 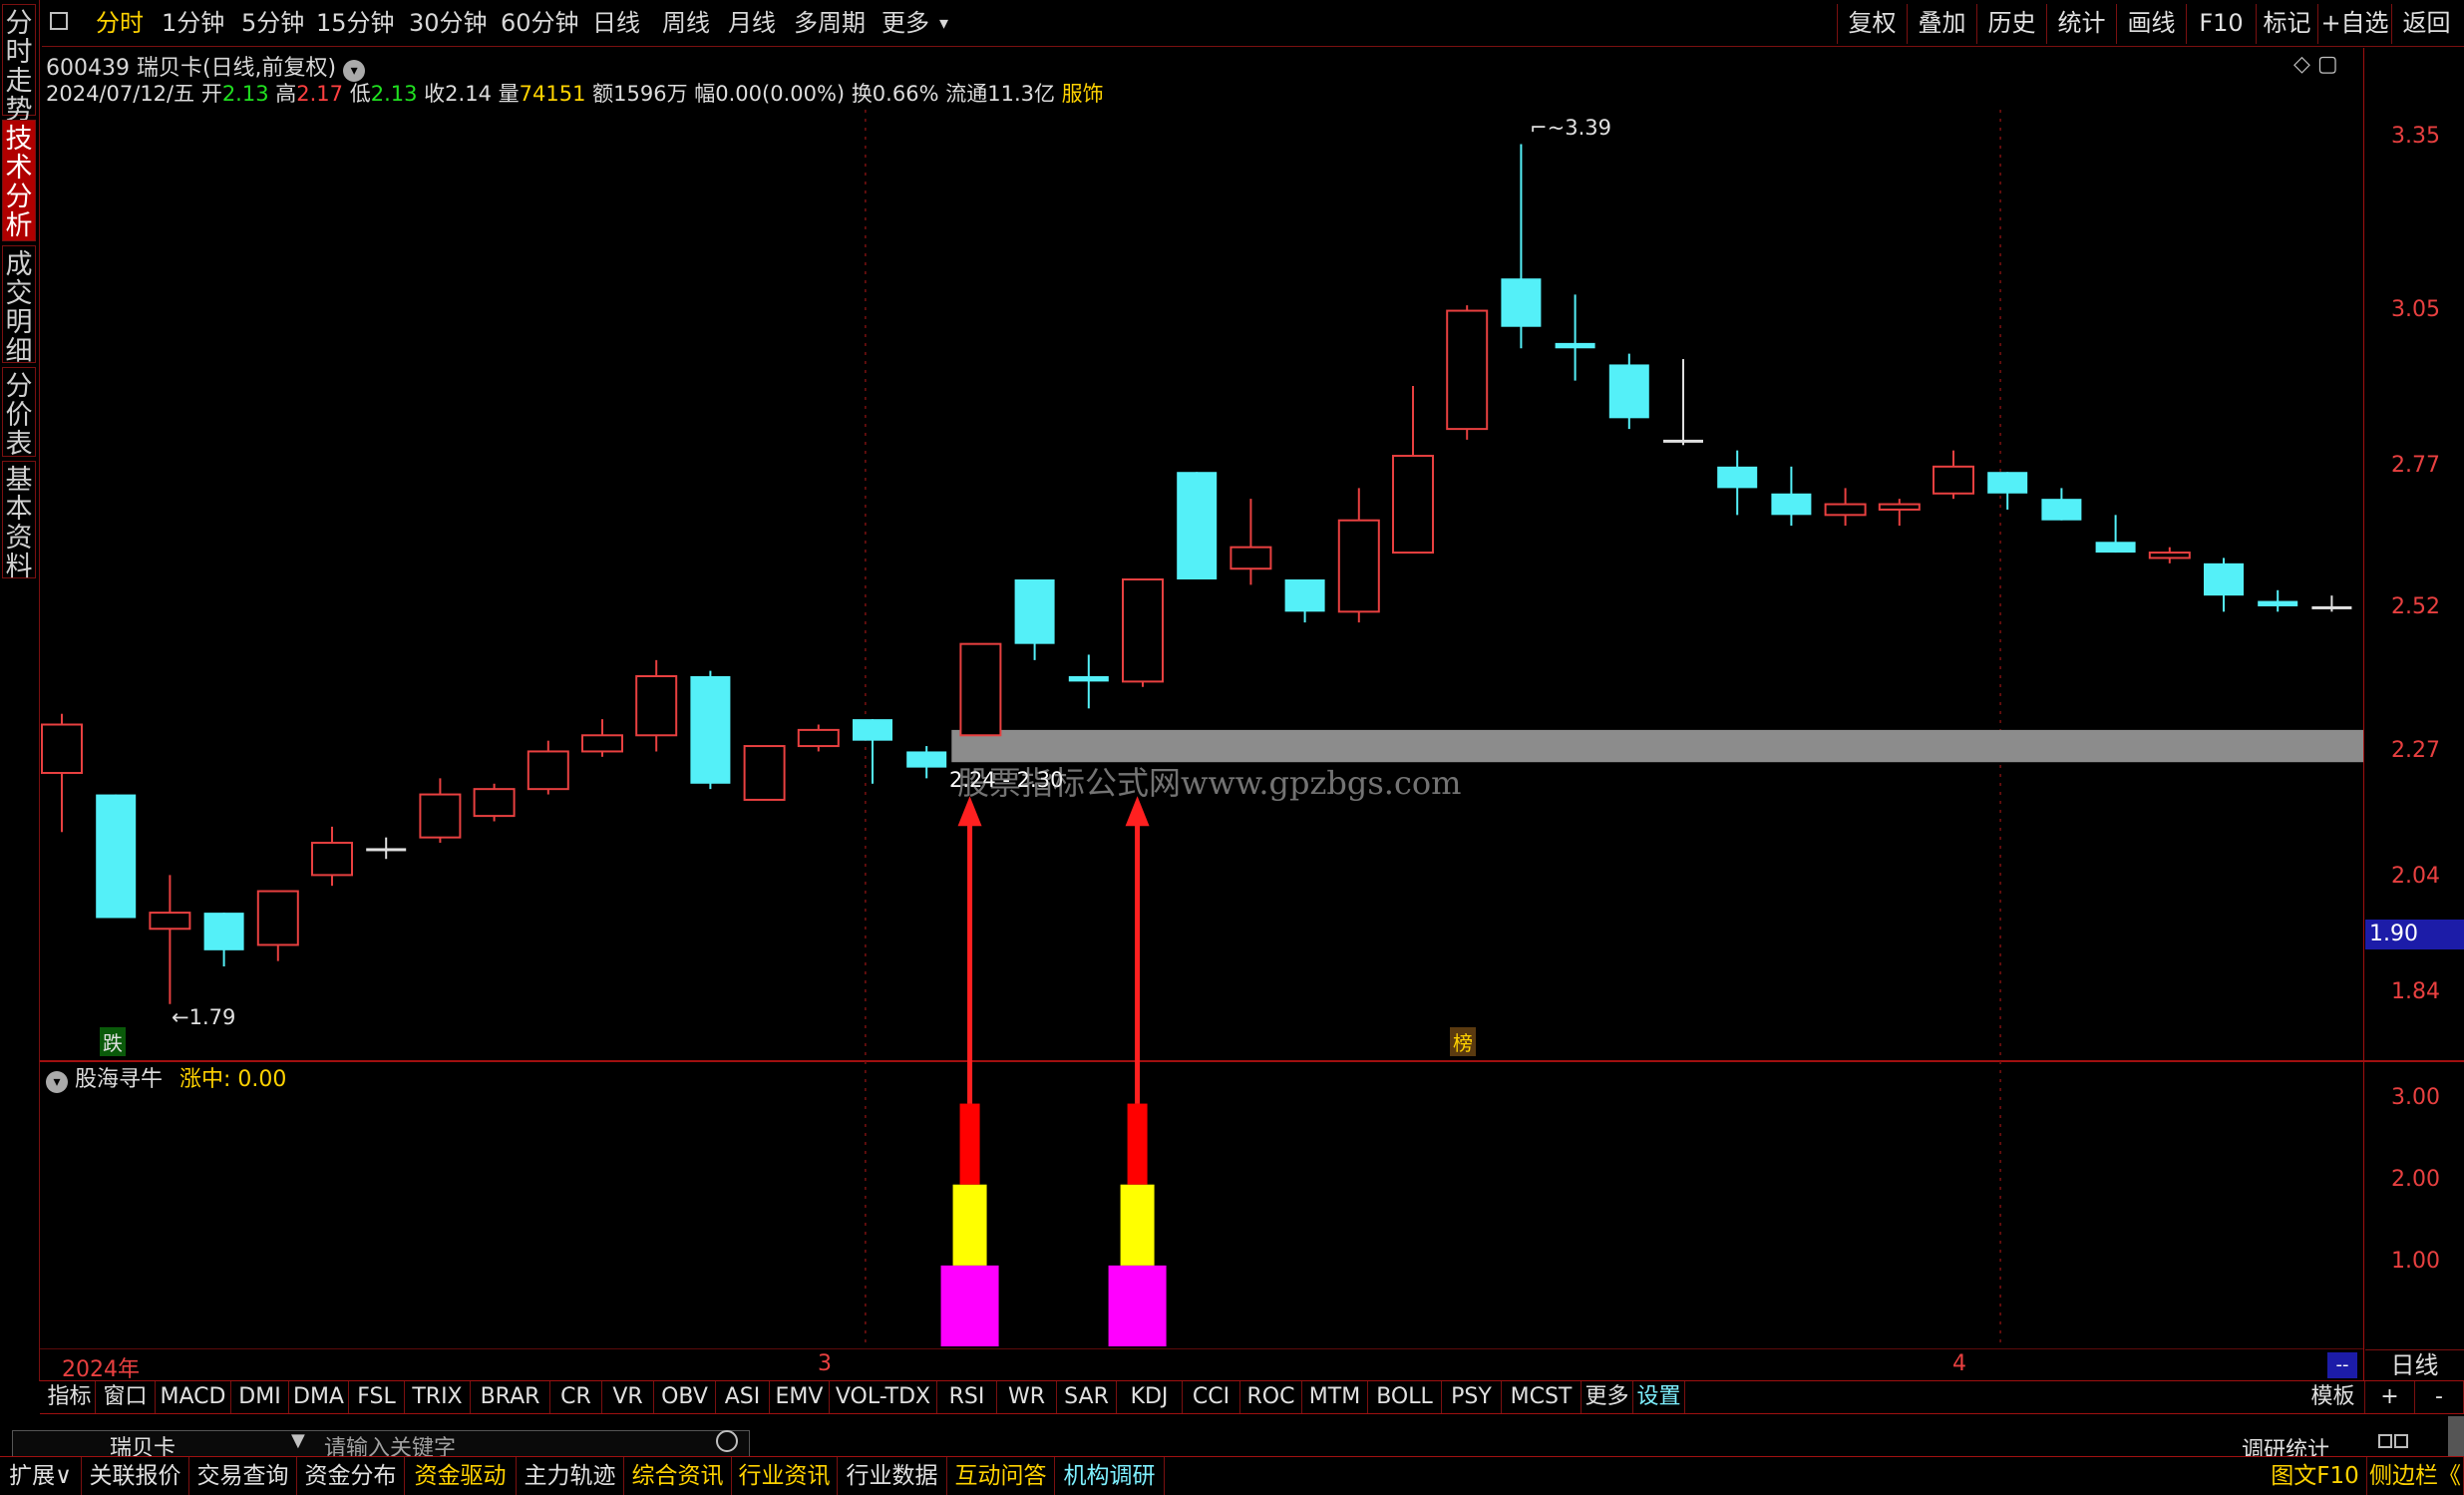 I want to click on bottom-tab-0: 扩展∨, so click(x=41, y=1476).